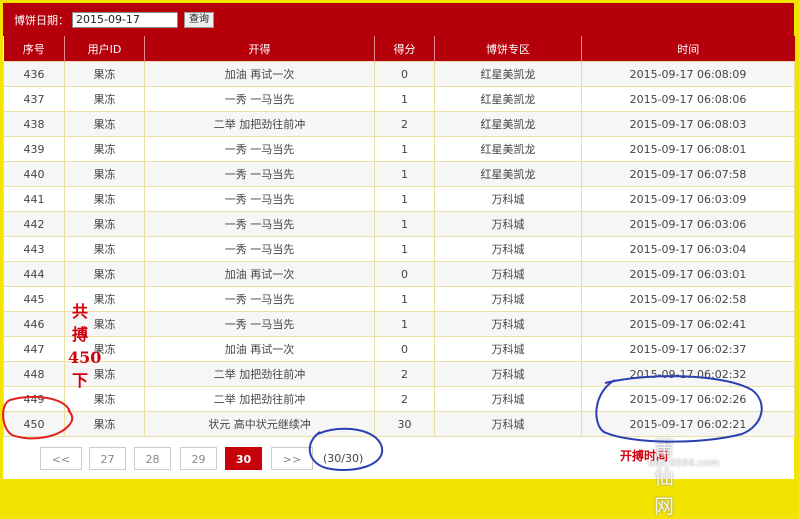  What do you see at coordinates (34, 49) in the screenshot?
I see `col-header-index: 序号` at bounding box center [34, 49].